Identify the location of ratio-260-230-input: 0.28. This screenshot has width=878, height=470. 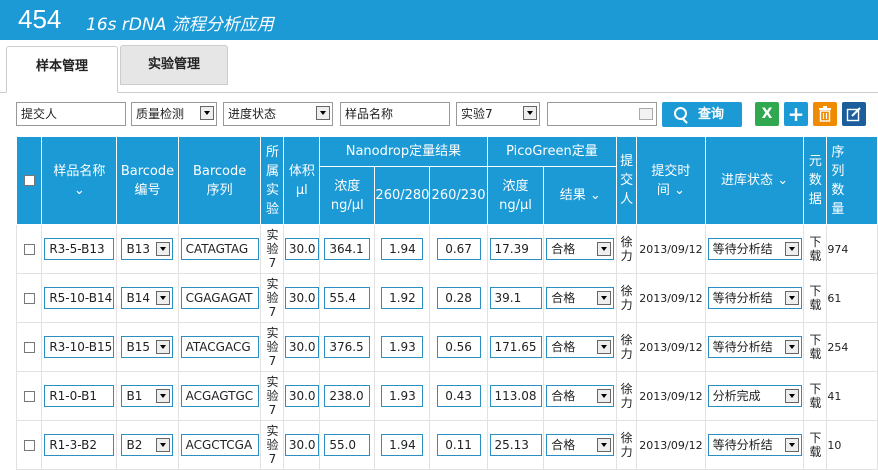
(458, 298).